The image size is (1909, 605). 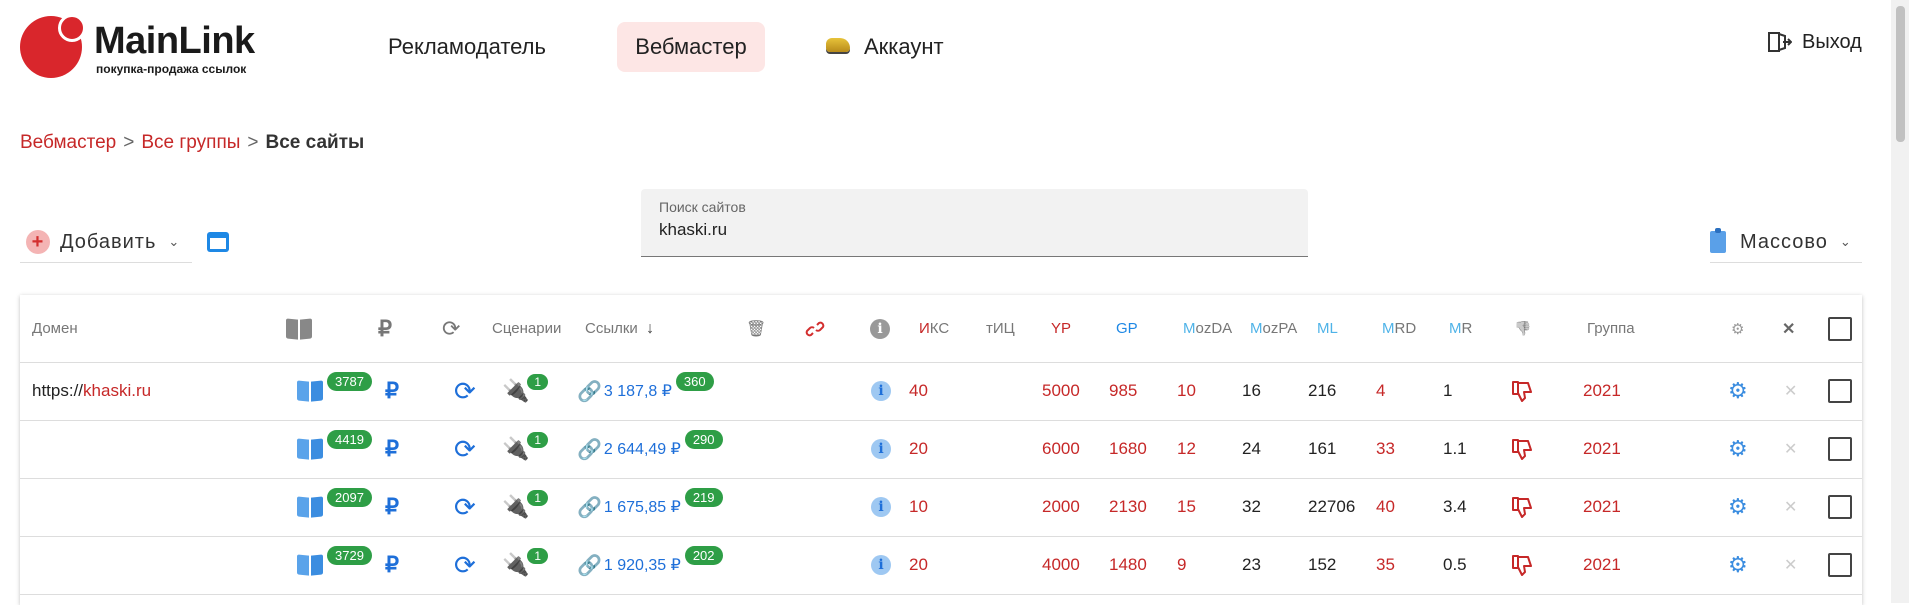 What do you see at coordinates (1448, 390) in the screenshot?
I see `mr-value: 1` at bounding box center [1448, 390].